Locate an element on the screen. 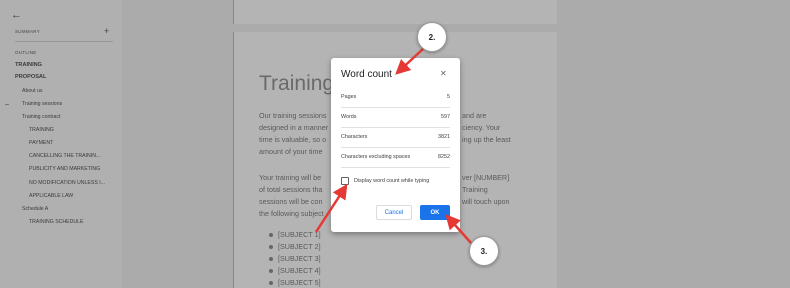 This screenshot has width=790, height=288. arrow-to-ok-button is located at coordinates (458, 229).